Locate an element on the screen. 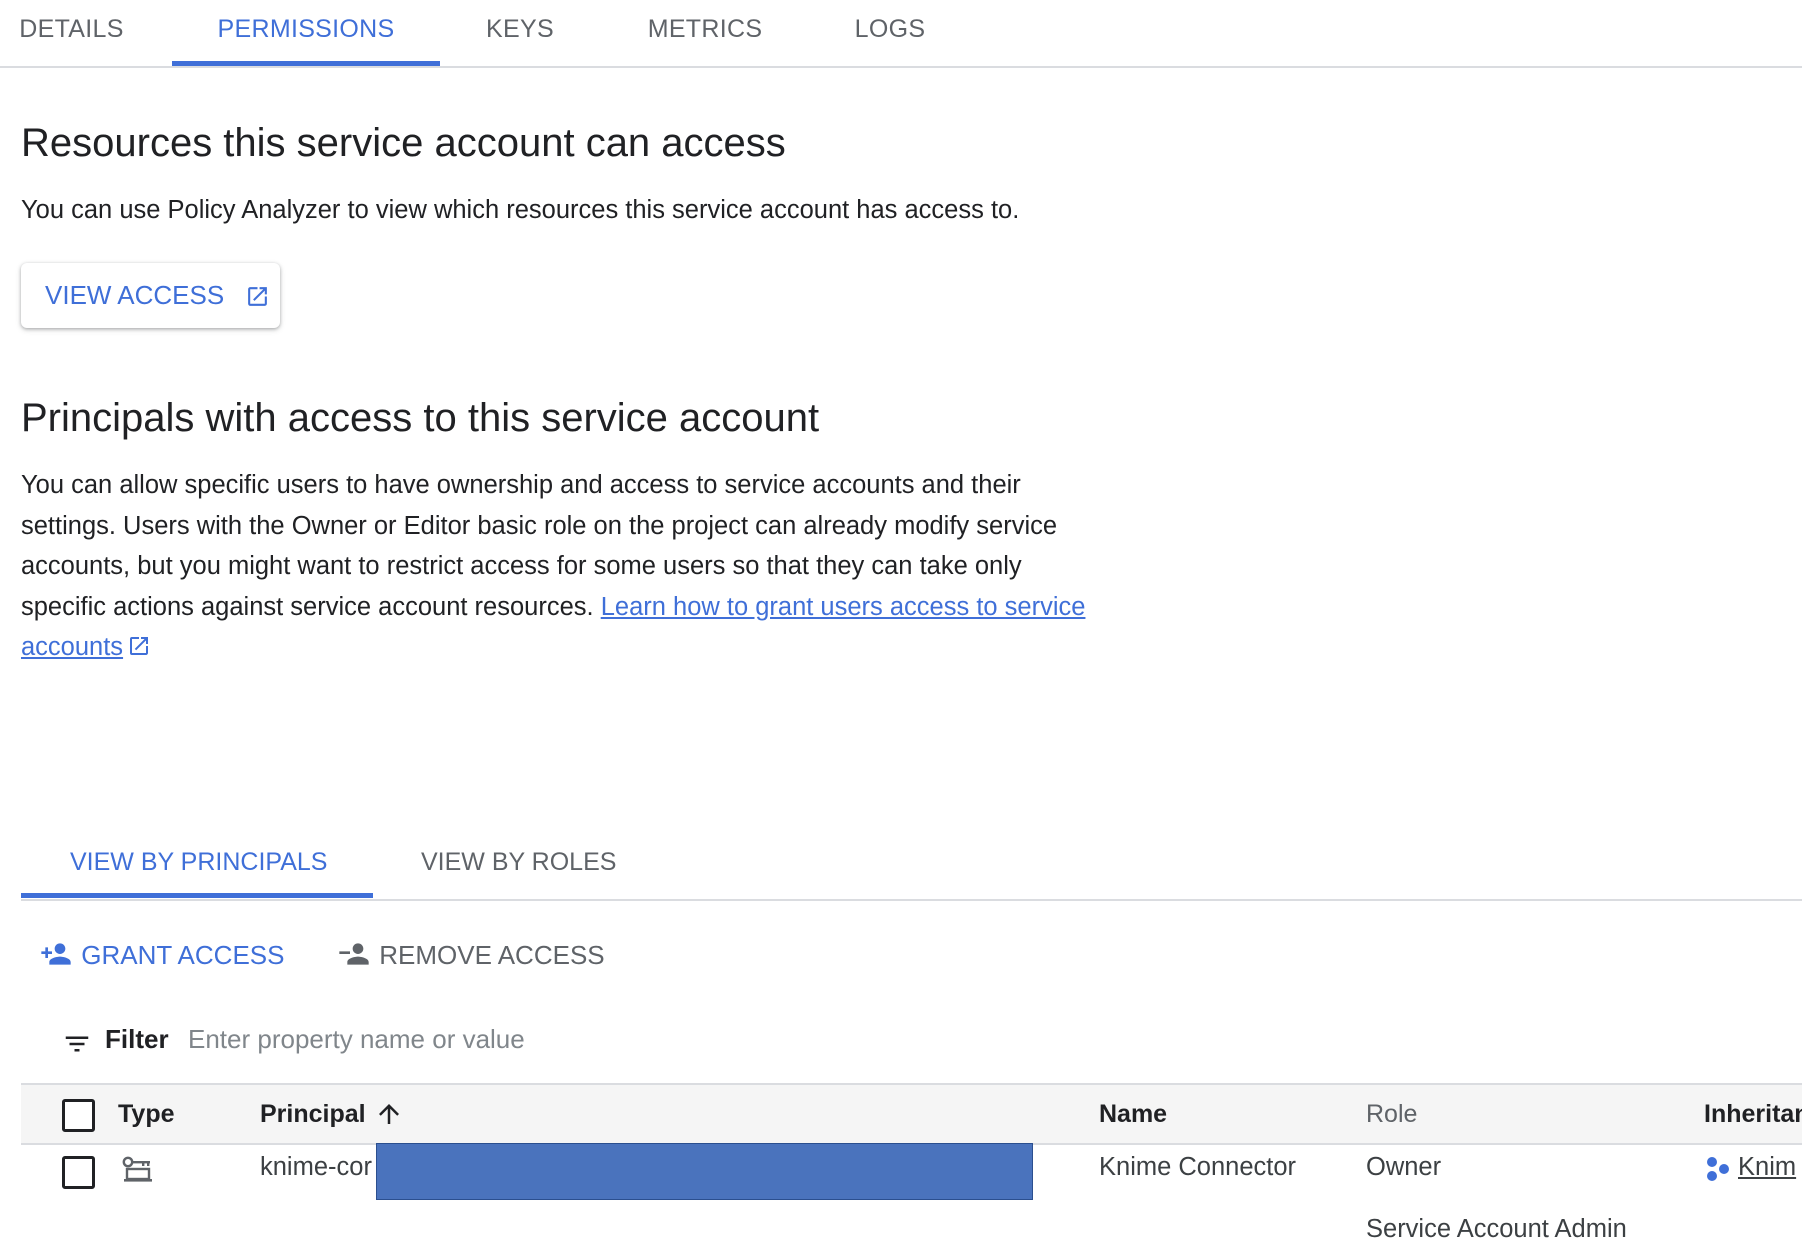 The height and width of the screenshot is (1244, 1802). principal-cell: knime-cor is located at coordinates (316, 1167).